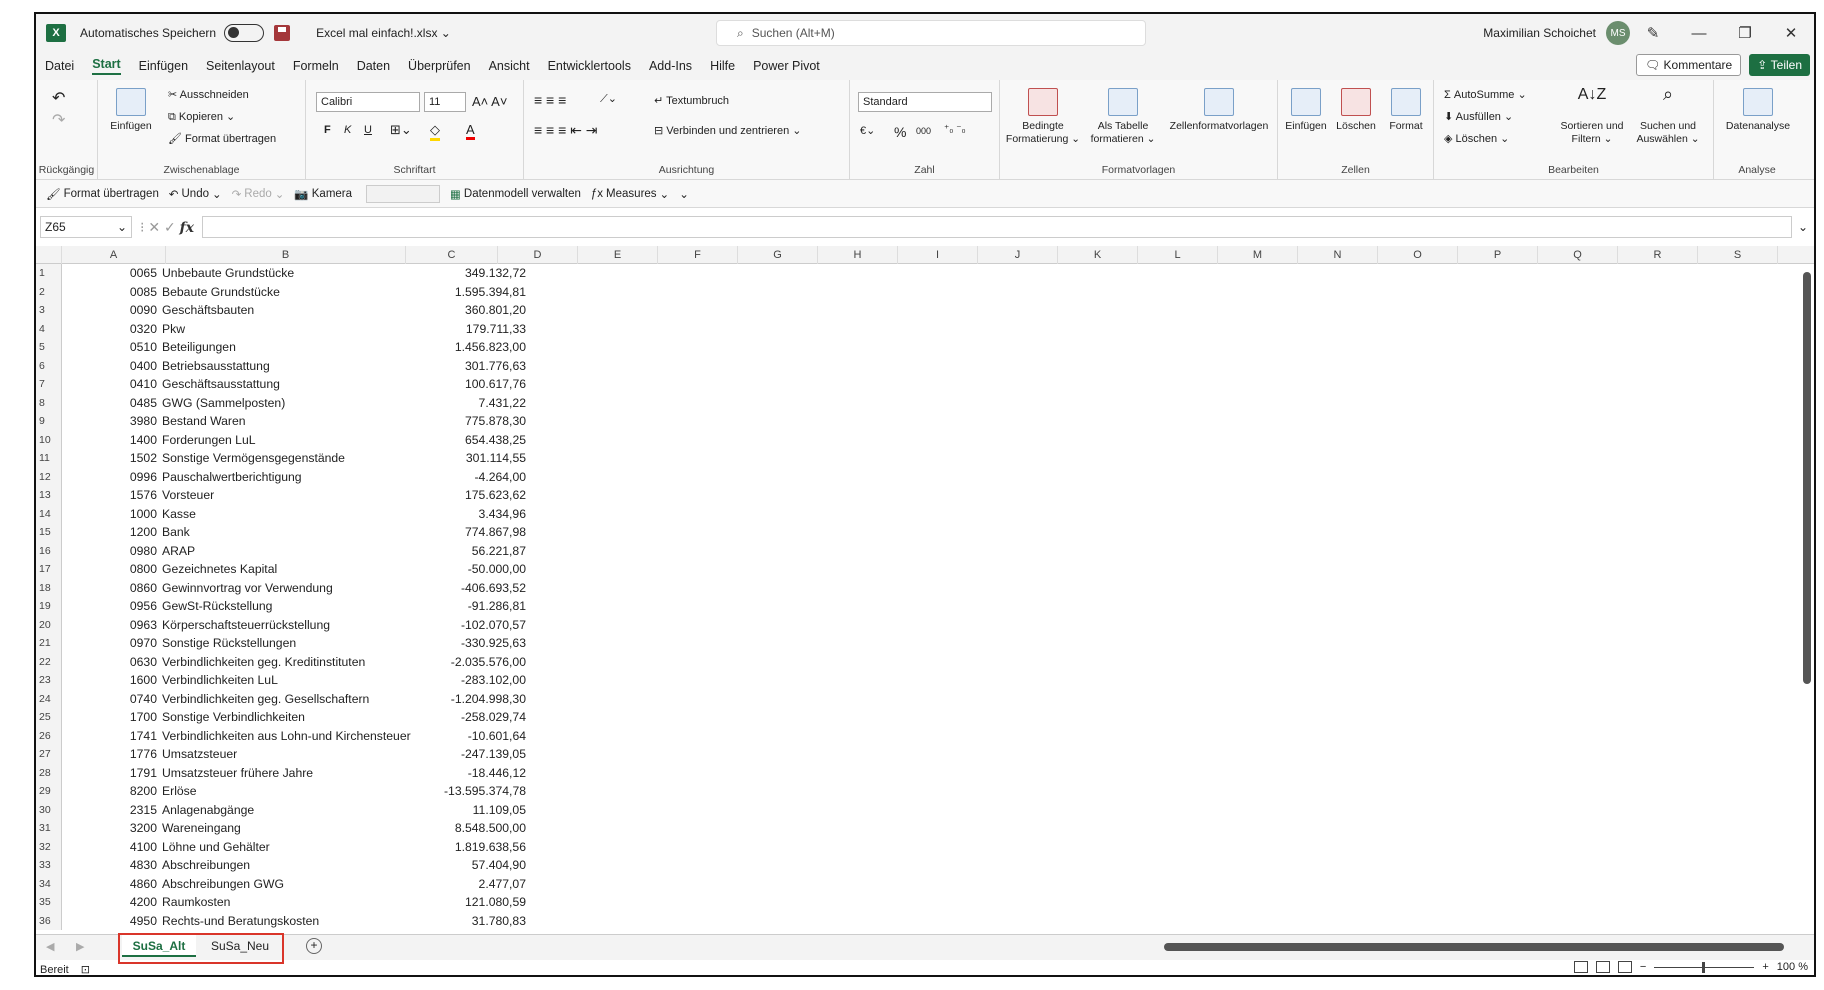 The image size is (1824, 990). I want to click on cell-account-number: 1600, so click(110, 680).